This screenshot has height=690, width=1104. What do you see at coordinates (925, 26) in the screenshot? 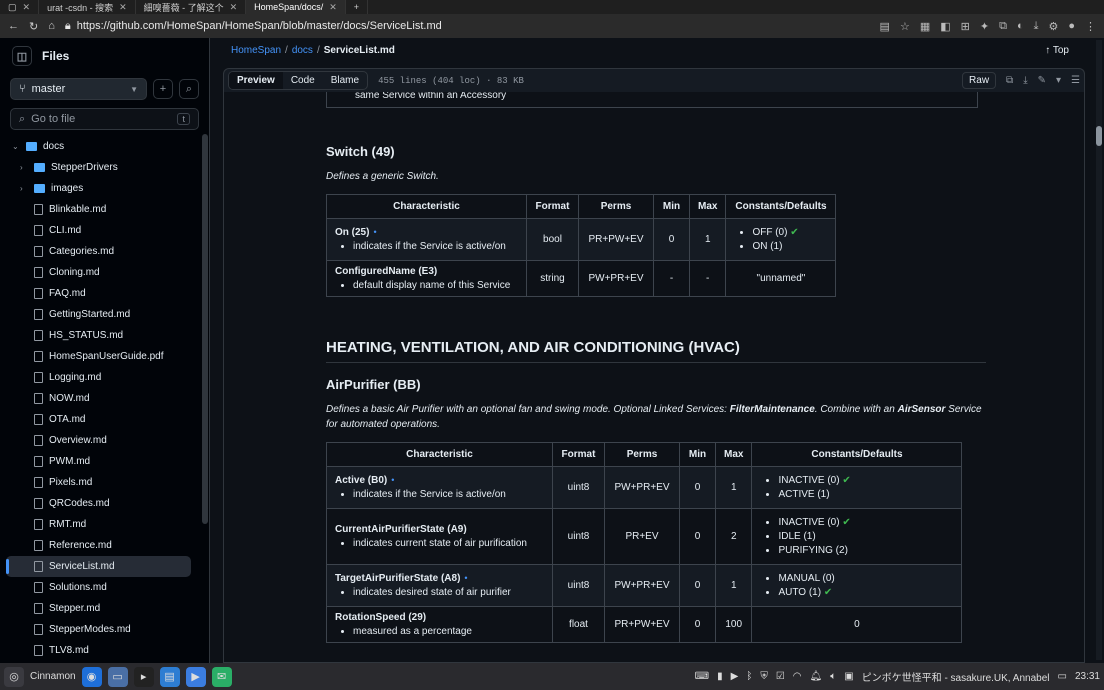
I see `extension-icon: ▦` at bounding box center [925, 26].